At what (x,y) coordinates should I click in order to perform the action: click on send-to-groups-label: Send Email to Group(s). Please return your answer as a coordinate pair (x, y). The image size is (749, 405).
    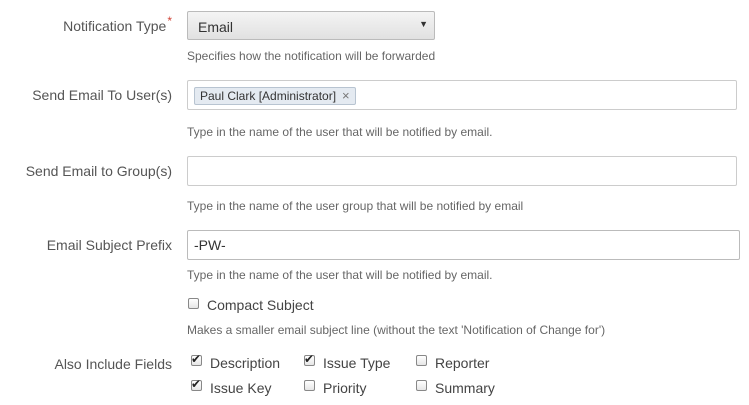
    Looking at the image, I should click on (98, 171).